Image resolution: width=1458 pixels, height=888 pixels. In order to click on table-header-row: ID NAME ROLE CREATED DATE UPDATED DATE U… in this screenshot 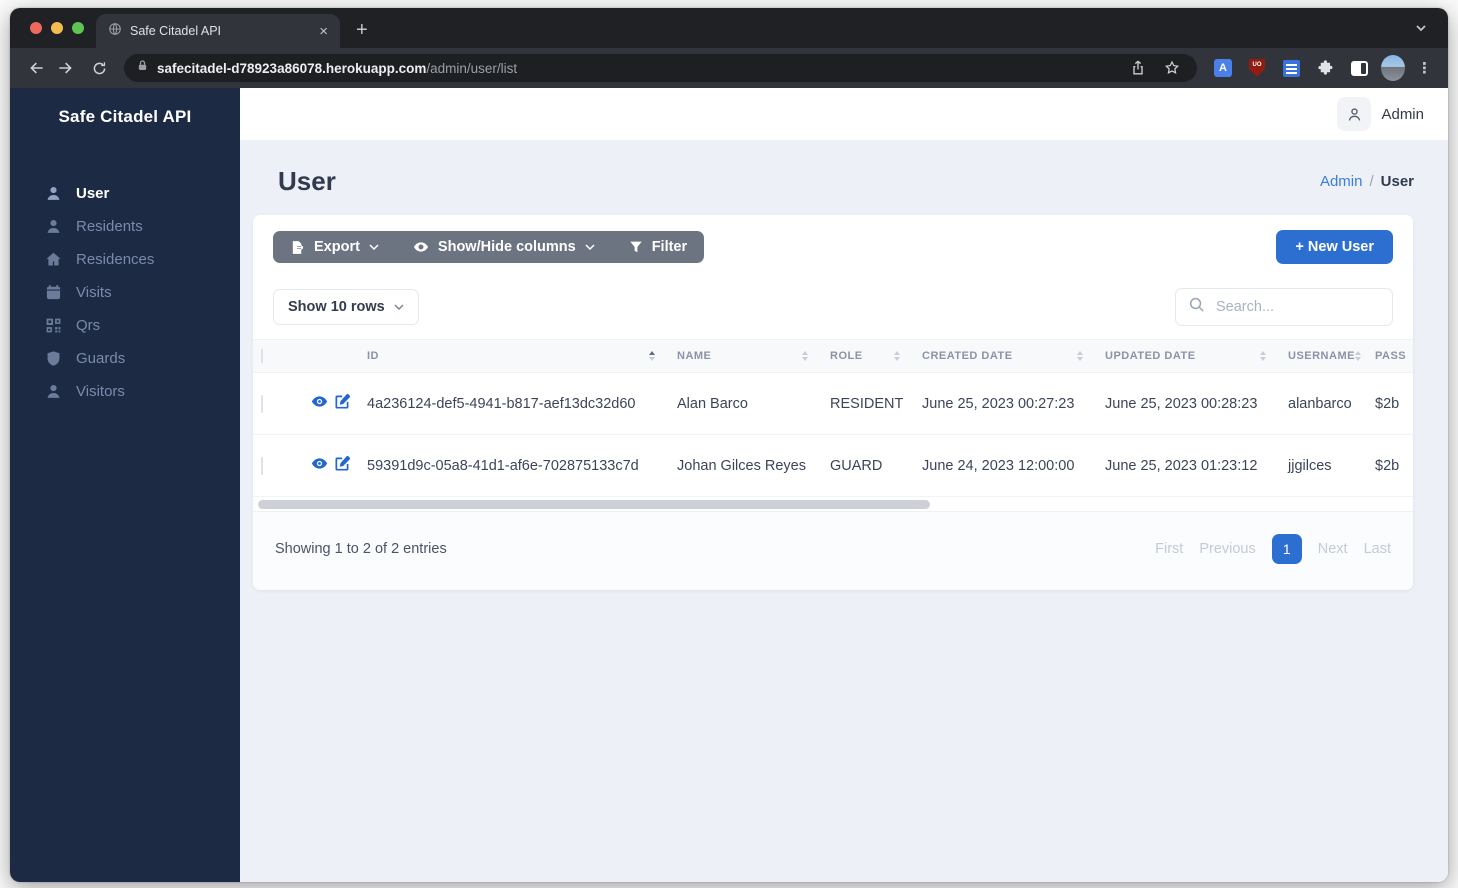, I will do `click(833, 356)`.